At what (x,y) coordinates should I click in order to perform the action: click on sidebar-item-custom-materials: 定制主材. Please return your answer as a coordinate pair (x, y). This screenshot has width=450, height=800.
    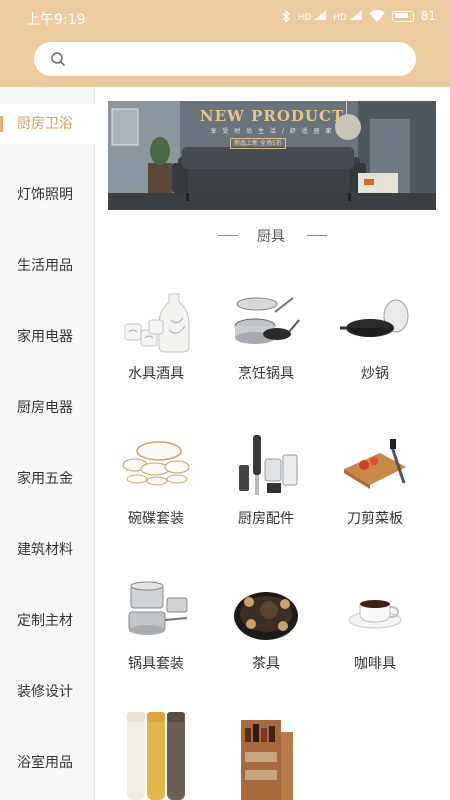
    Looking at the image, I should click on (47, 621).